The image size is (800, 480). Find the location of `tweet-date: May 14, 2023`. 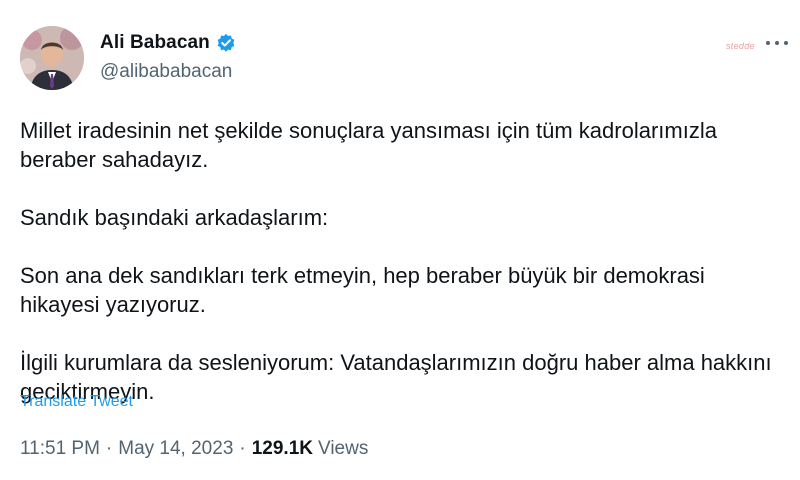

tweet-date: May 14, 2023 is located at coordinates (175, 449).